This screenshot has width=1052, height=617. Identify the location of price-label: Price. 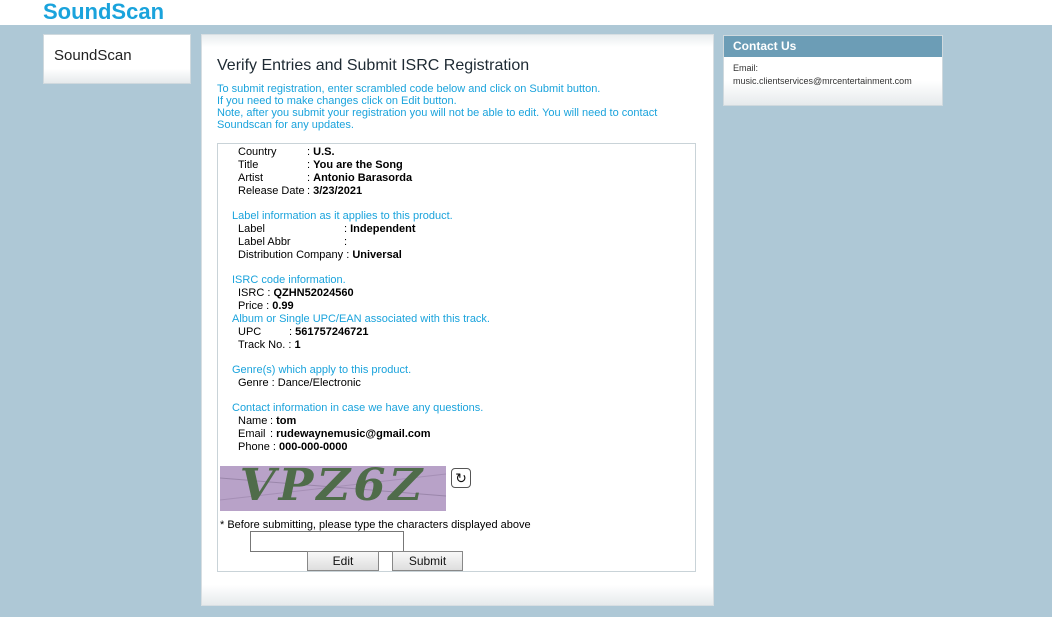
(251, 306).